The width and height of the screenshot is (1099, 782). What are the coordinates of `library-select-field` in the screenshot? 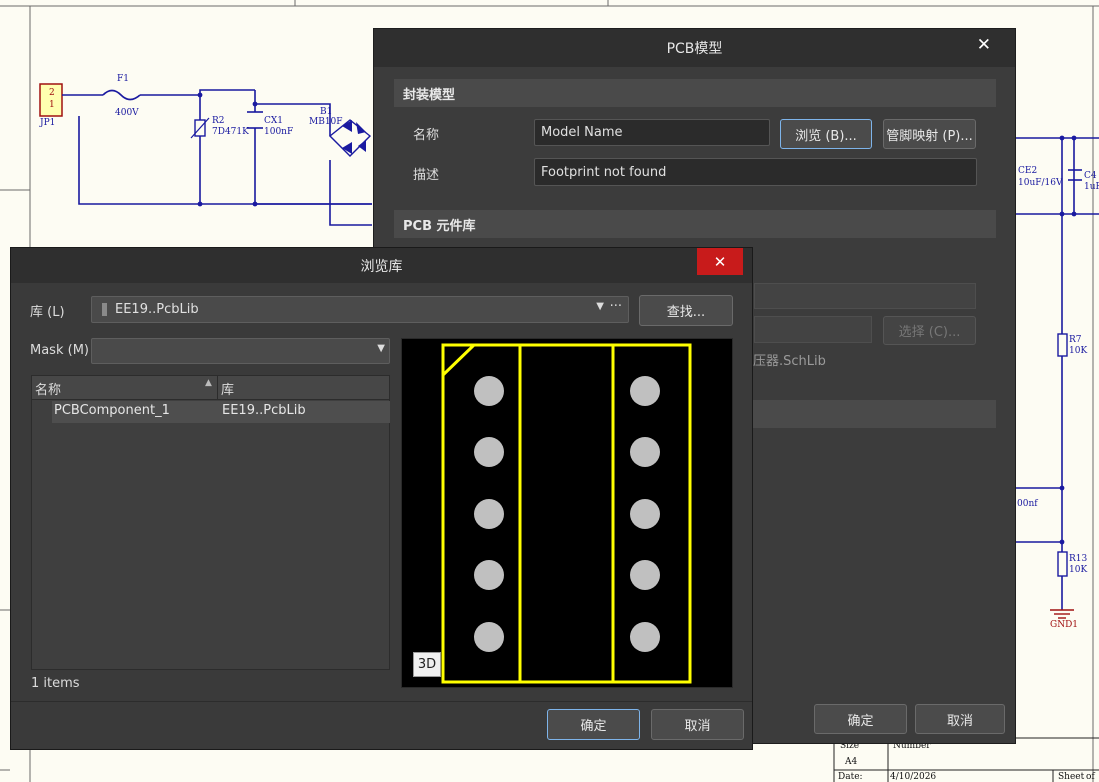 It's located at (813, 329).